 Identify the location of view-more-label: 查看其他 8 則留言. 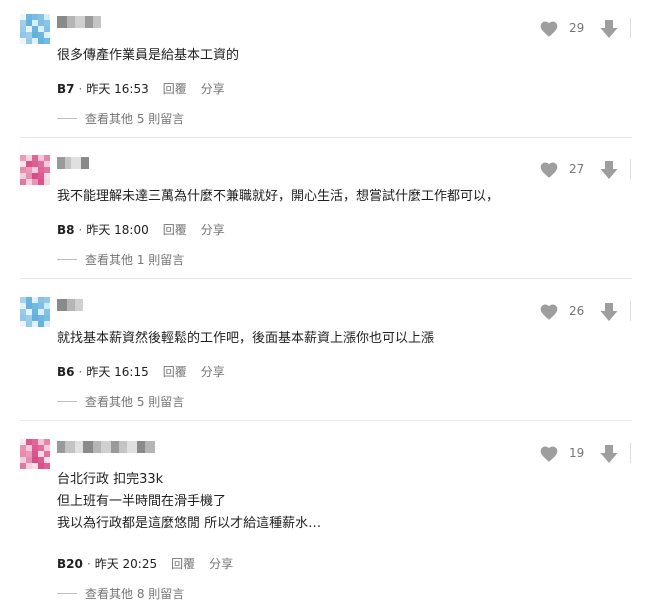
(135, 594).